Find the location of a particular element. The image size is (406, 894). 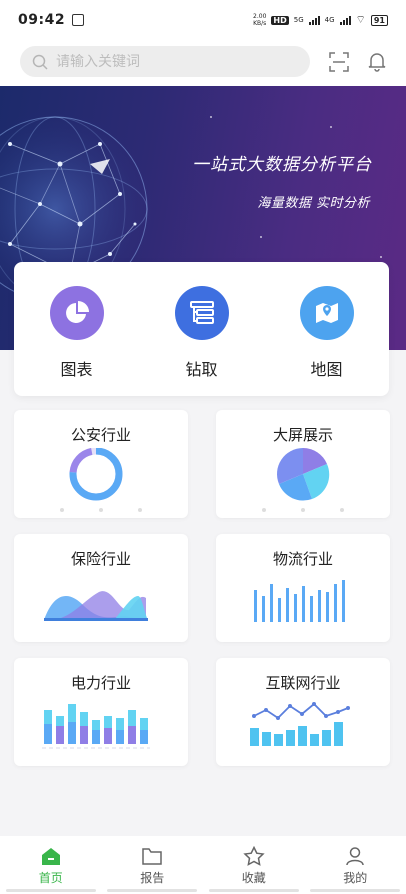

tab-label: 我的 is located at coordinates (355, 878).